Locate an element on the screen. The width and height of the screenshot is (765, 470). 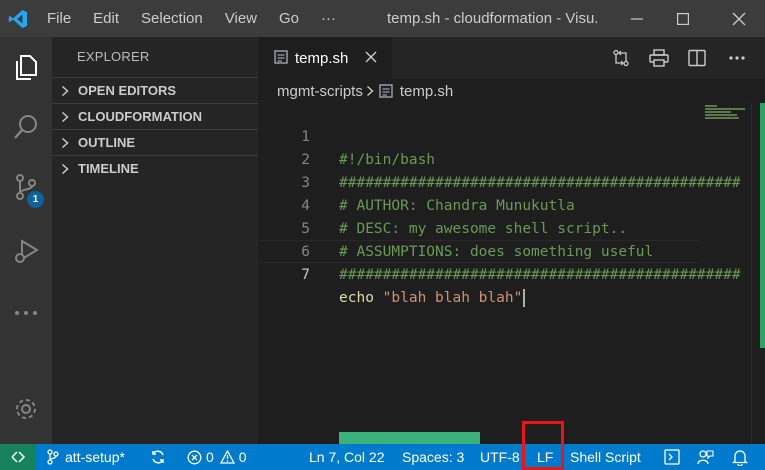
sync-icon is located at coordinates (158, 457).